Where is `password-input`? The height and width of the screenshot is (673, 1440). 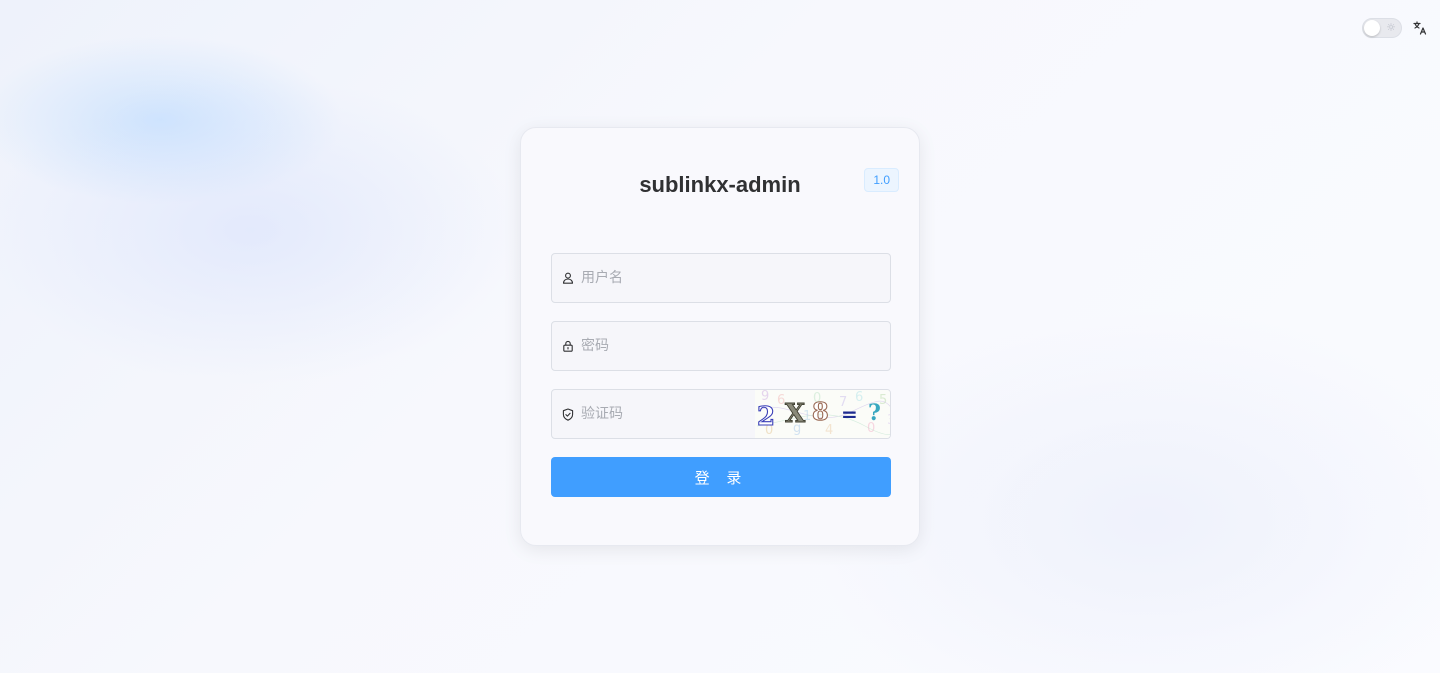 password-input is located at coordinates (735, 346).